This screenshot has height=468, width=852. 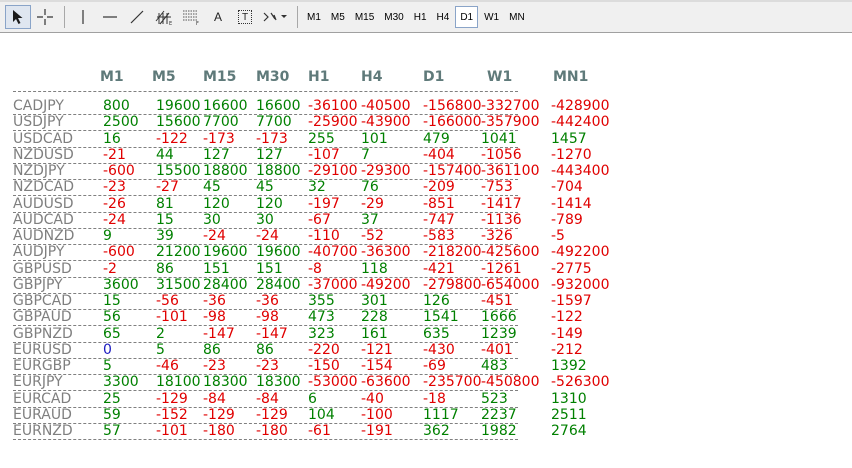 I want to click on toolbar-row: E F A T M1 M5 M15 M30 H1 H4 D1 W1 MN, so click(x=265, y=17).